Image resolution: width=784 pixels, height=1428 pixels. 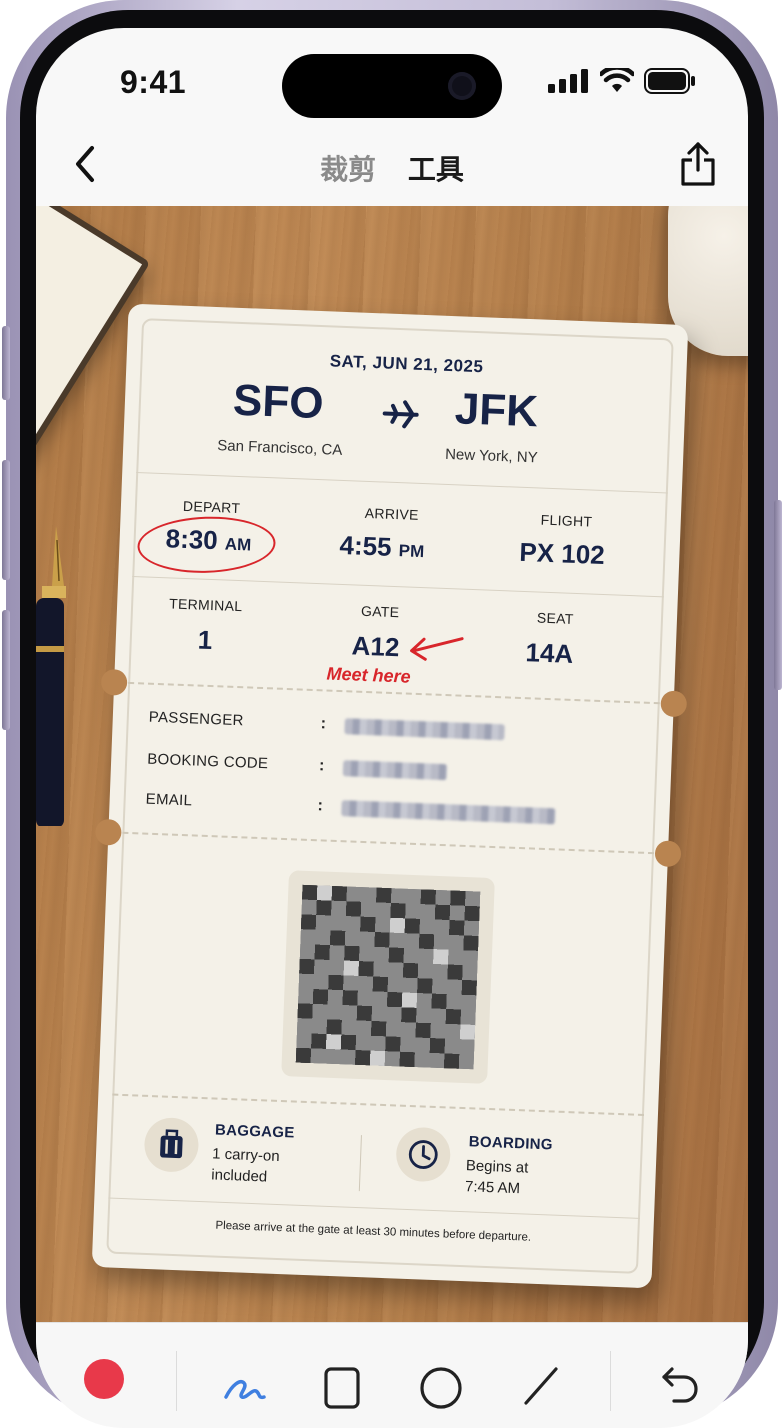 I want to click on meet-here-annotation: Meet here, so click(x=368, y=675).